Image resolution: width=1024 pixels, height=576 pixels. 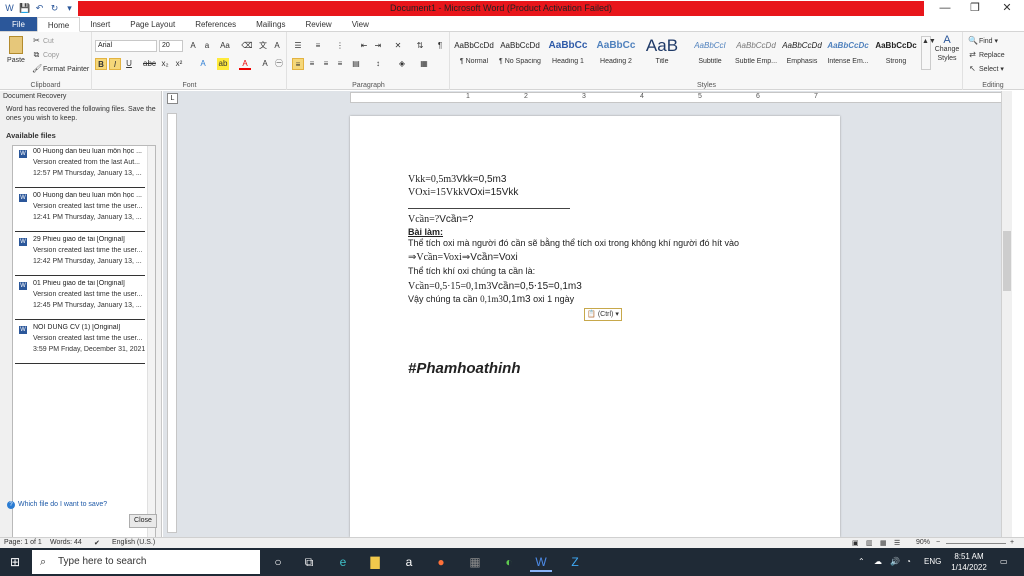 I want to click on word-count: Words: 44, so click(x=66, y=542).